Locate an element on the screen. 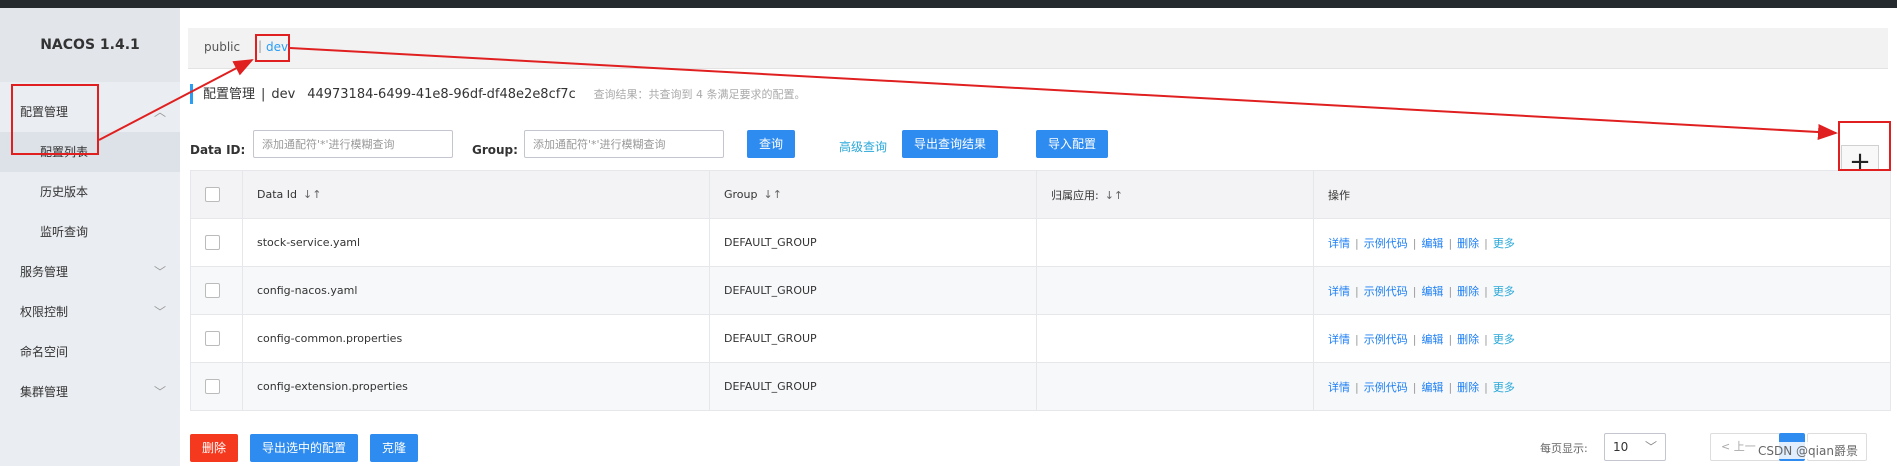 Image resolution: width=1897 pixels, height=466 pixels. column-header-data-id: Data Id ↓↑ is located at coordinates (476, 194).